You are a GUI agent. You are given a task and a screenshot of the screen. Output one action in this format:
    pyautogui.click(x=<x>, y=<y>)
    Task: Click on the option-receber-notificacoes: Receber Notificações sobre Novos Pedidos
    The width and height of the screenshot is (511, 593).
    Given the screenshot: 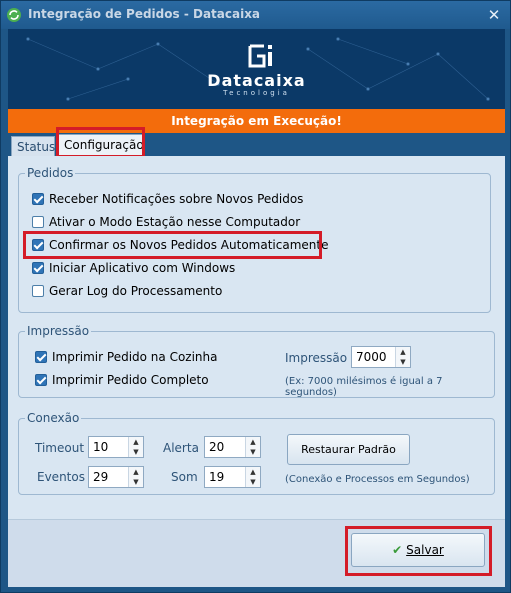 What is the action you would take?
    pyautogui.click(x=167, y=199)
    